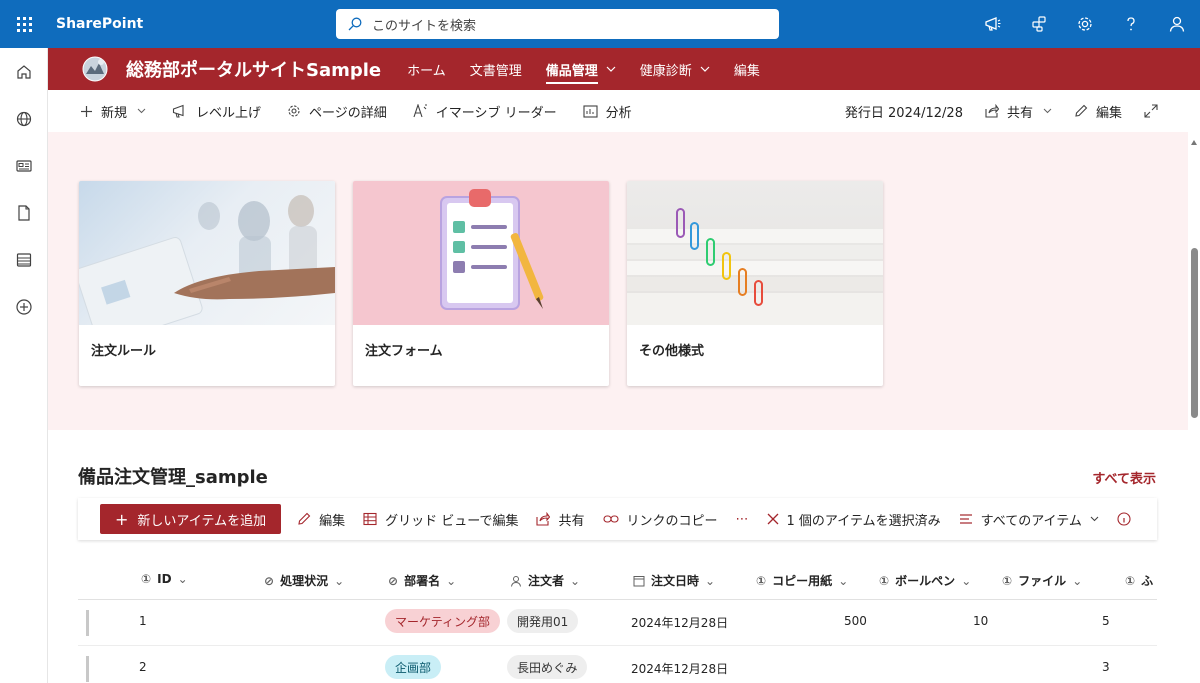 The width and height of the screenshot is (1200, 683). What do you see at coordinates (674, 580) in the screenshot?
I see `column-header-date: 注文日時 ⌄` at bounding box center [674, 580].